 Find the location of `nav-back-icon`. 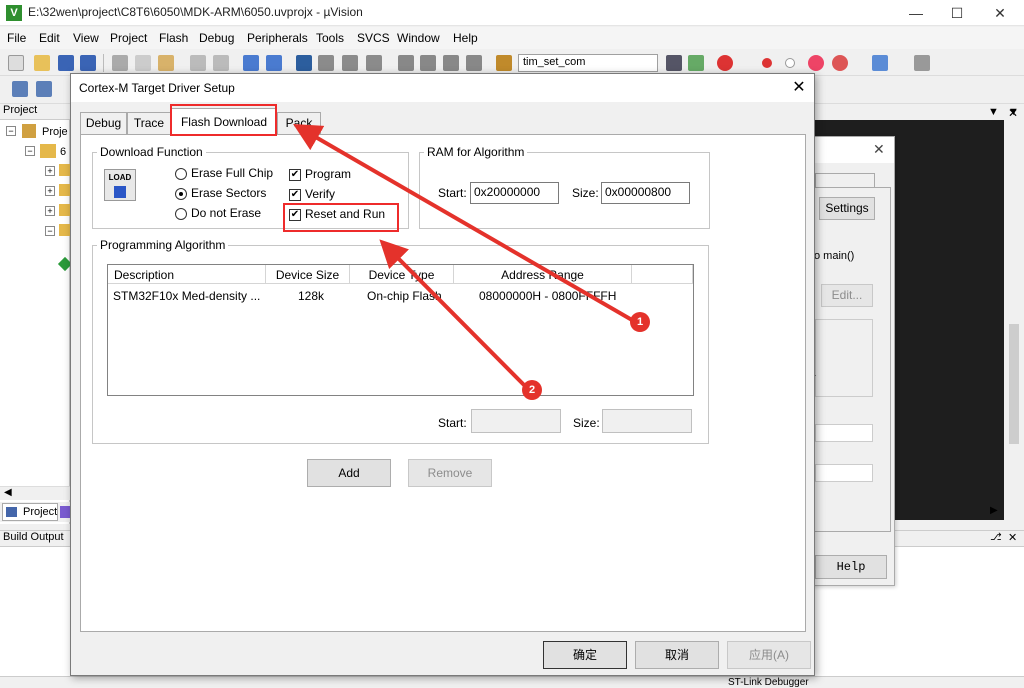

nav-back-icon is located at coordinates (251, 63).